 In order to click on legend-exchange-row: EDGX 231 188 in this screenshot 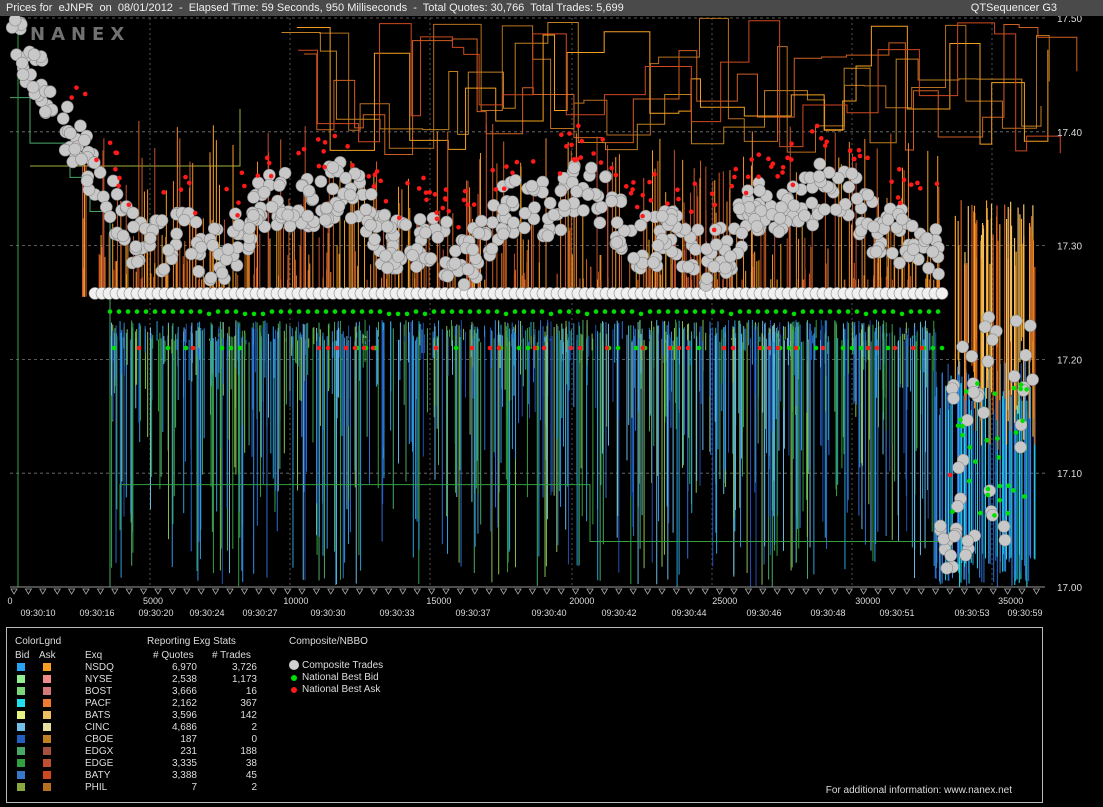, I will do `click(137, 752)`.